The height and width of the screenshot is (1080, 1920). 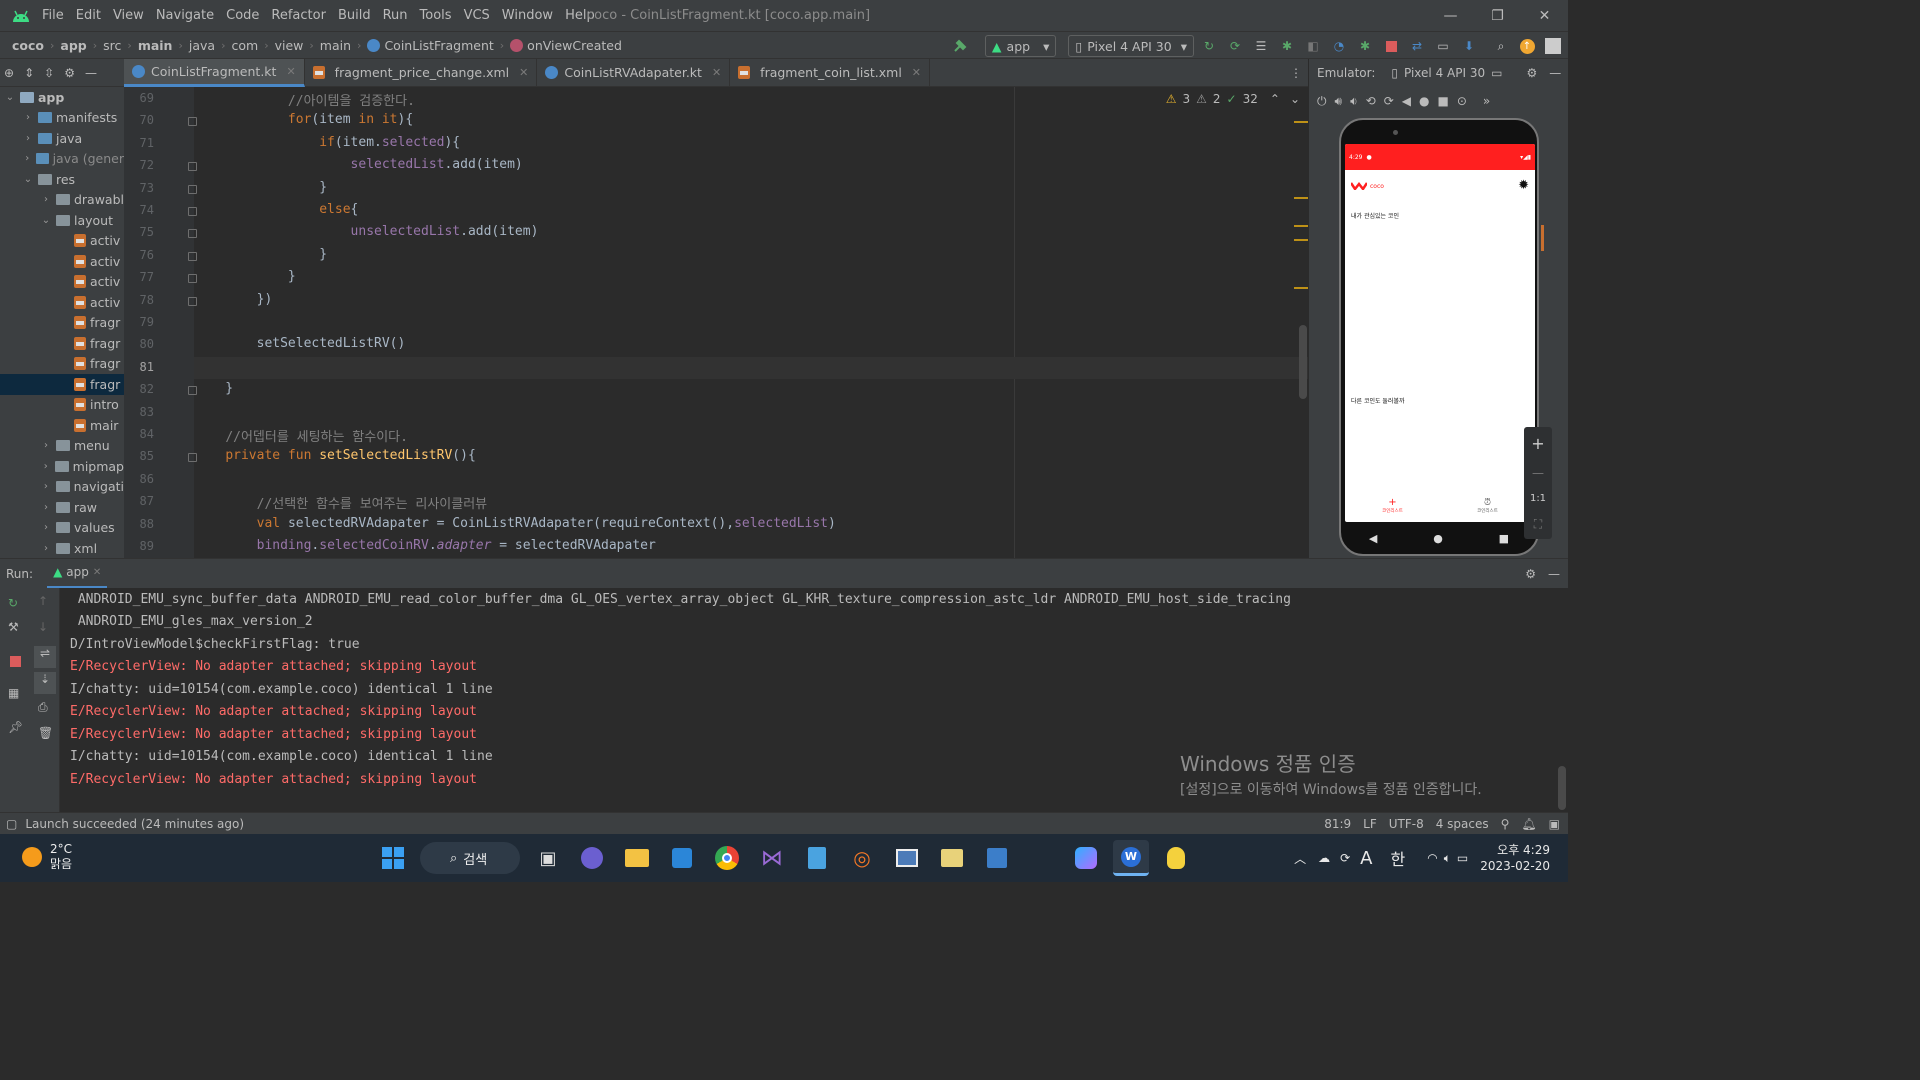 What do you see at coordinates (1313, 46) in the screenshot?
I see `coverage-icon: ◧` at bounding box center [1313, 46].